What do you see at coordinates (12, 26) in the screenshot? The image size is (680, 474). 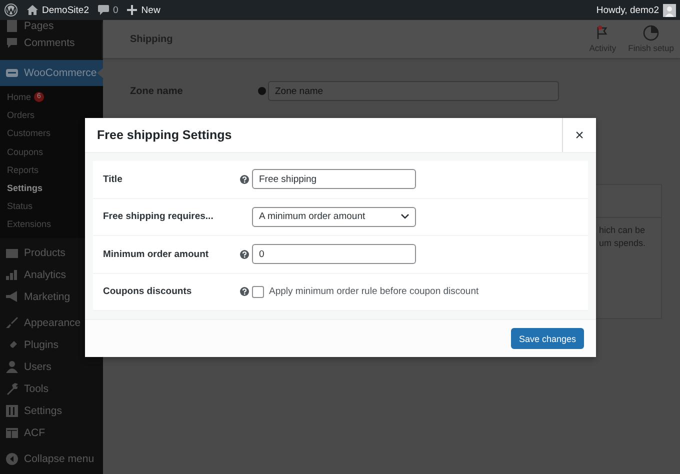 I see `page-icon` at bounding box center [12, 26].